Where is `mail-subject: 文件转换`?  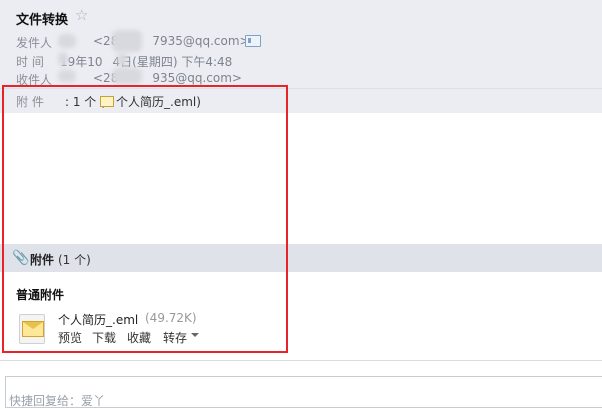
mail-subject: 文件转换 is located at coordinates (42, 20).